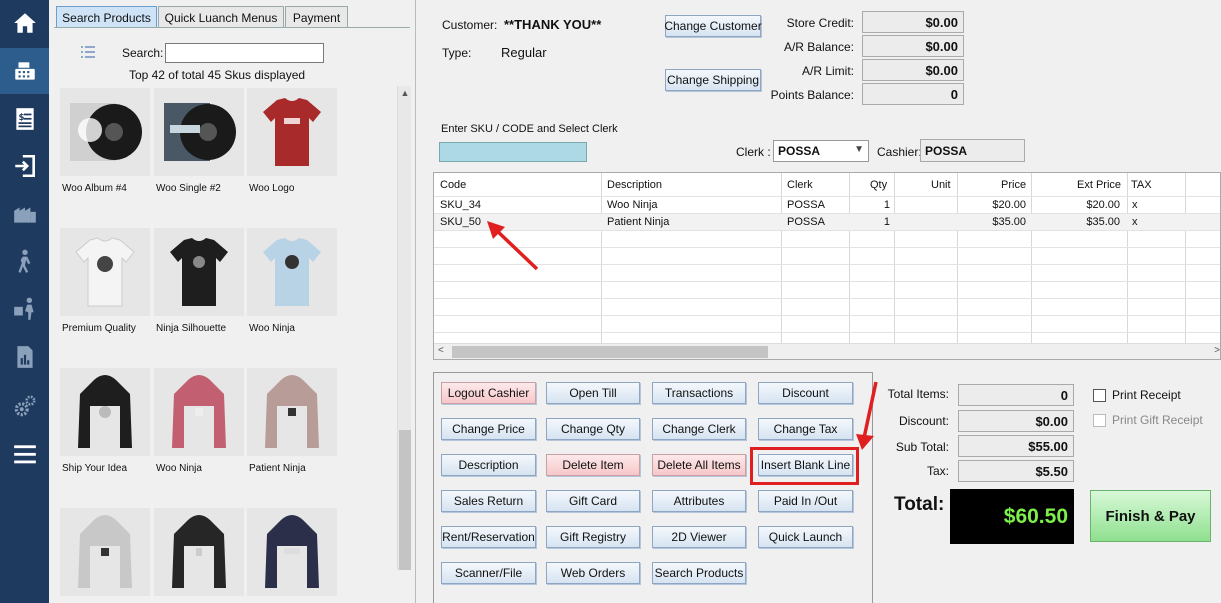 This screenshot has width=1221, height=603. I want to click on blue-tshirt-icon, so click(292, 272).